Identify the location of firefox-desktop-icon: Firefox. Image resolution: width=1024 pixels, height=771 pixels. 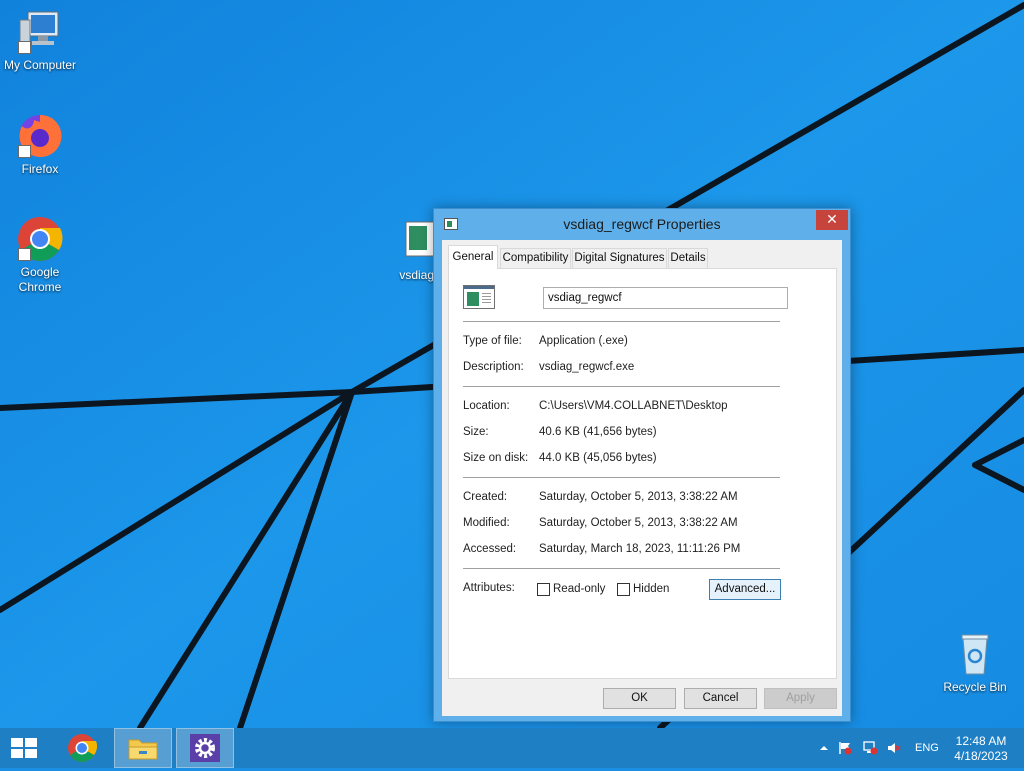
(40, 144).